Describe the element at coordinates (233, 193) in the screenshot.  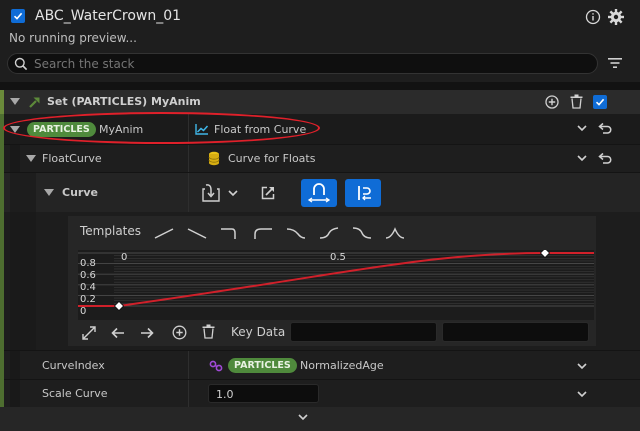
I see `import-dropdown-chevron-icon` at that location.